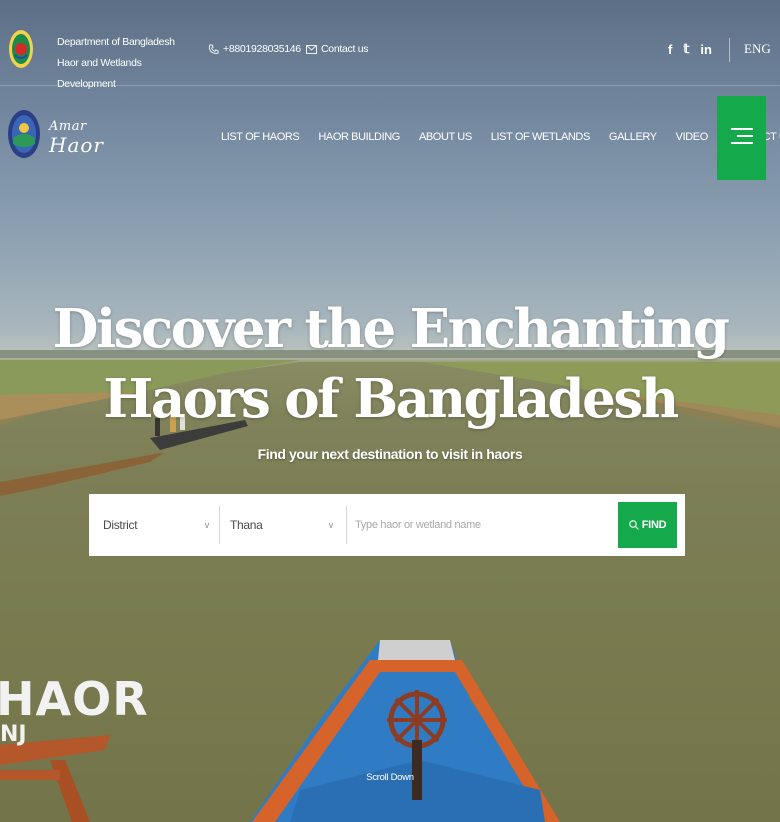 The width and height of the screenshot is (780, 822). What do you see at coordinates (391, 399) in the screenshot?
I see `hero-title-line-2: Haors of Bangladesh` at bounding box center [391, 399].